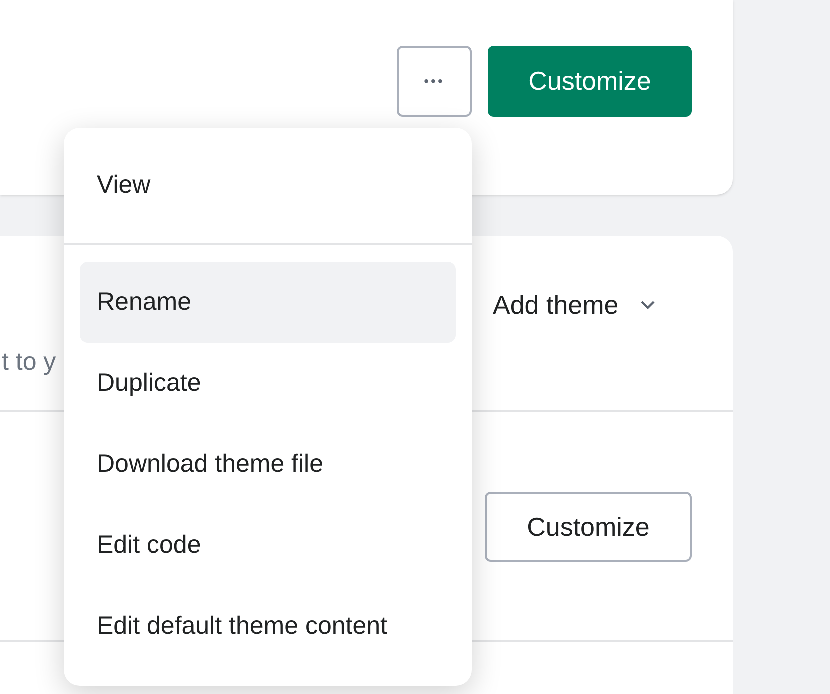 The width and height of the screenshot is (830, 694). Describe the element at coordinates (268, 302) in the screenshot. I see `menu-item: Rename` at that location.